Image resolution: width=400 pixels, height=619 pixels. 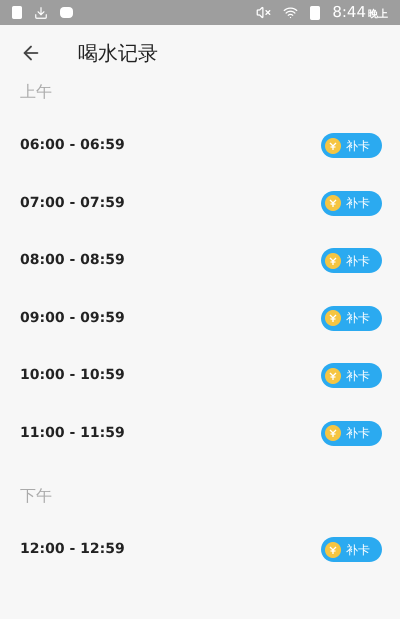 I want to click on time-slot: 11:00 - 11:59, so click(x=72, y=433).